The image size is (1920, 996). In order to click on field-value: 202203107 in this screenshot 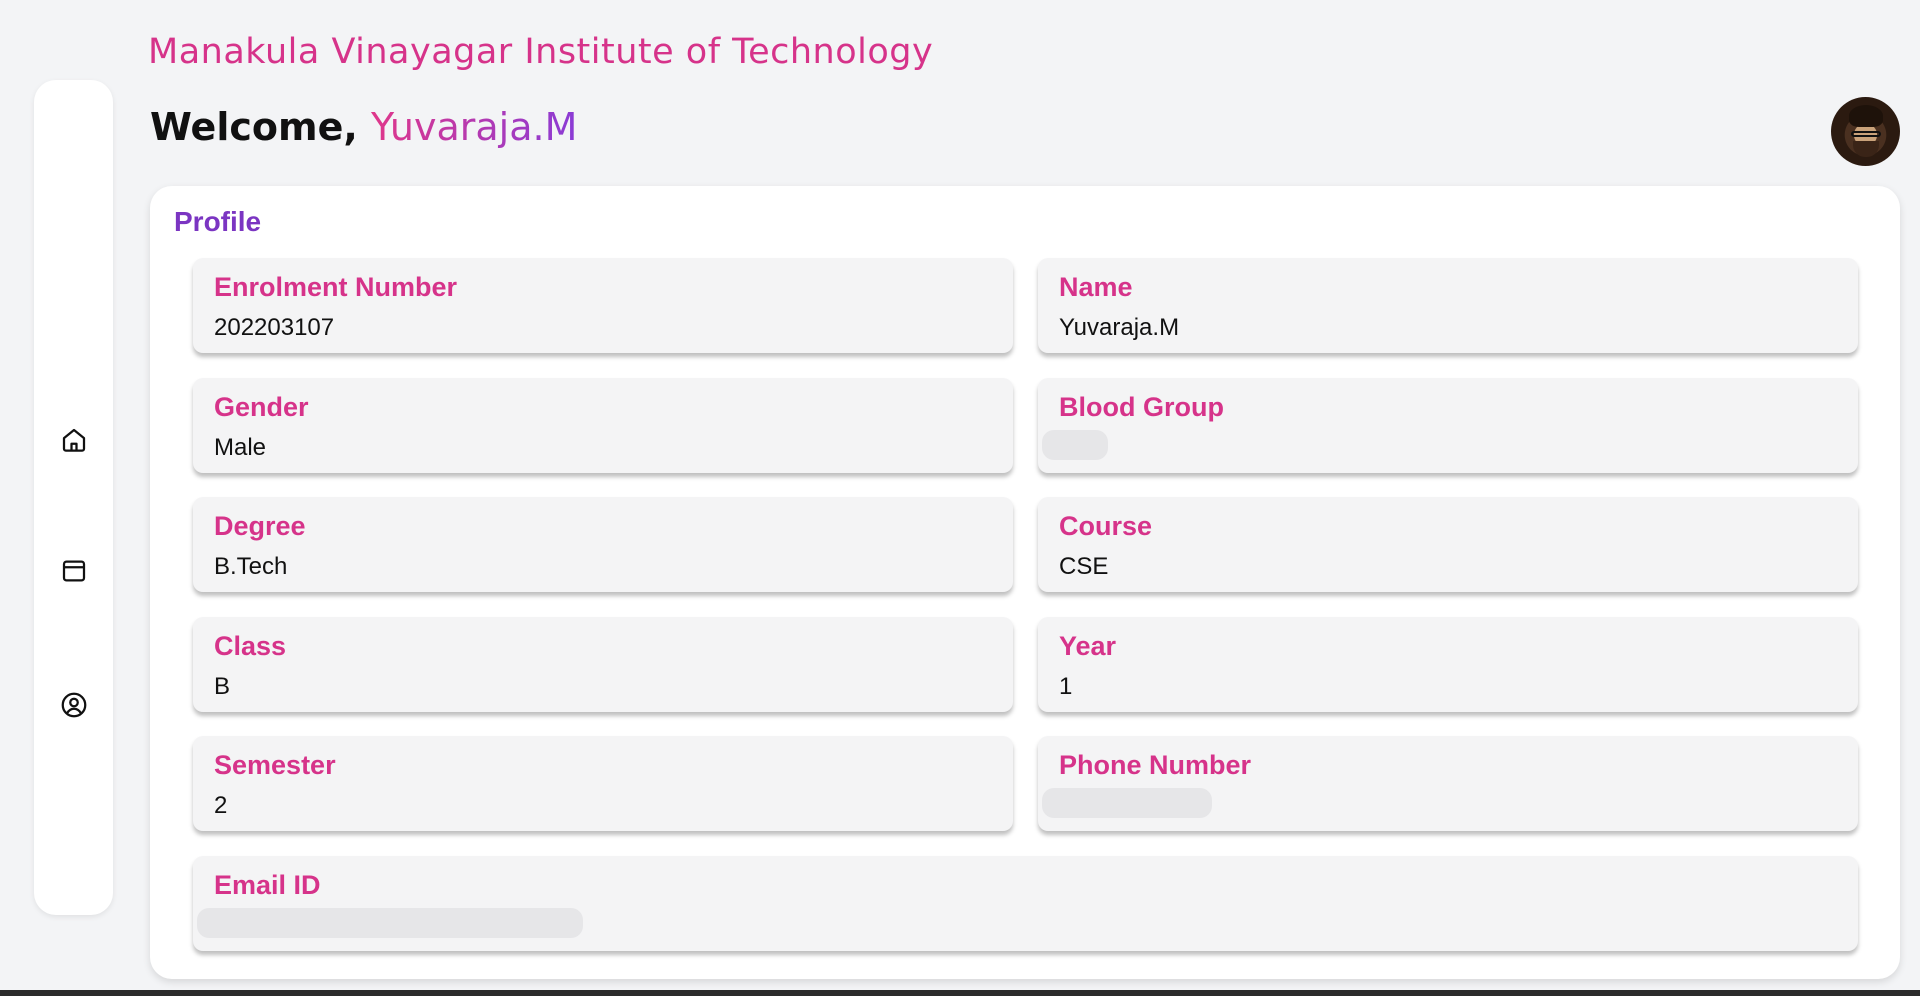, I will do `click(274, 327)`.